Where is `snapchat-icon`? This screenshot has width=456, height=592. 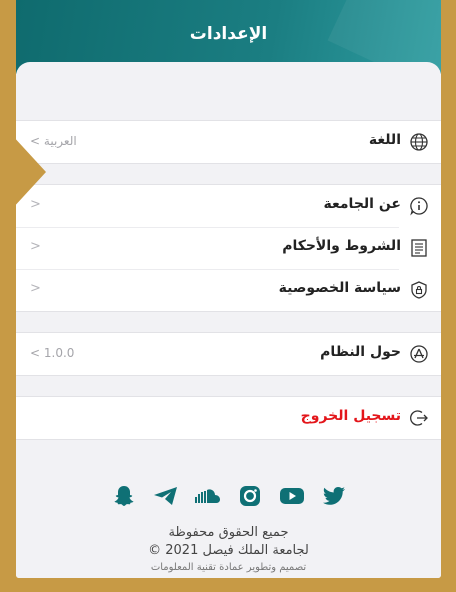
snapchat-icon is located at coordinates (124, 496).